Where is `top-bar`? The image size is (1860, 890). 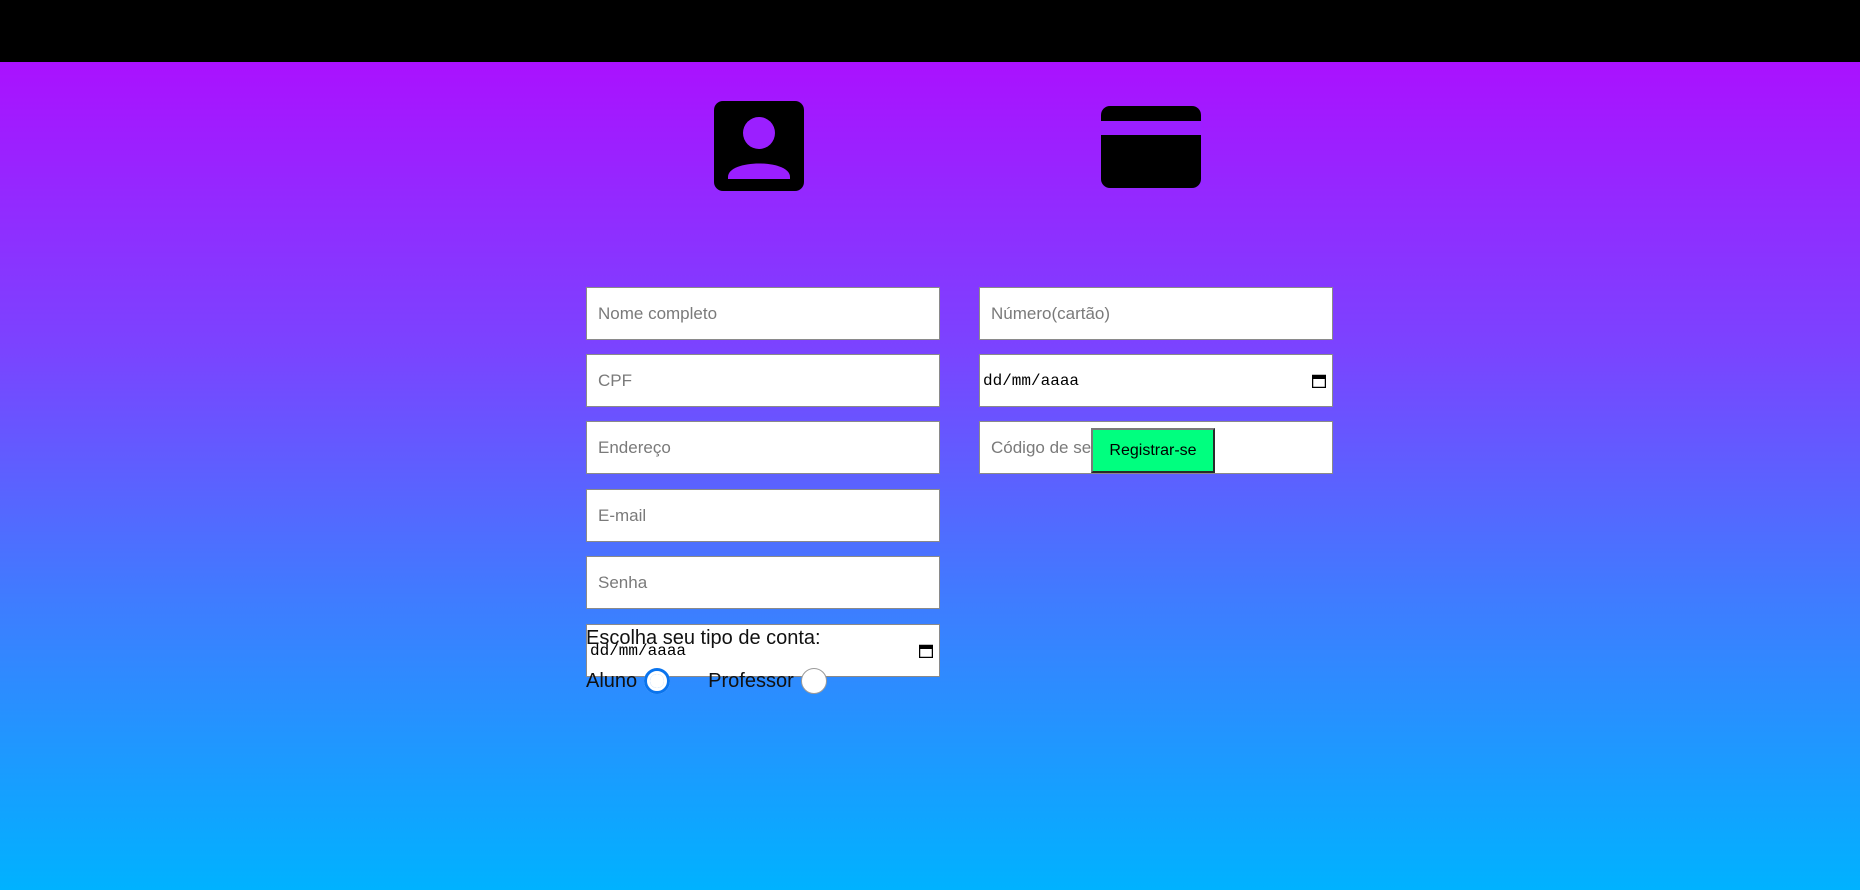 top-bar is located at coordinates (930, 31).